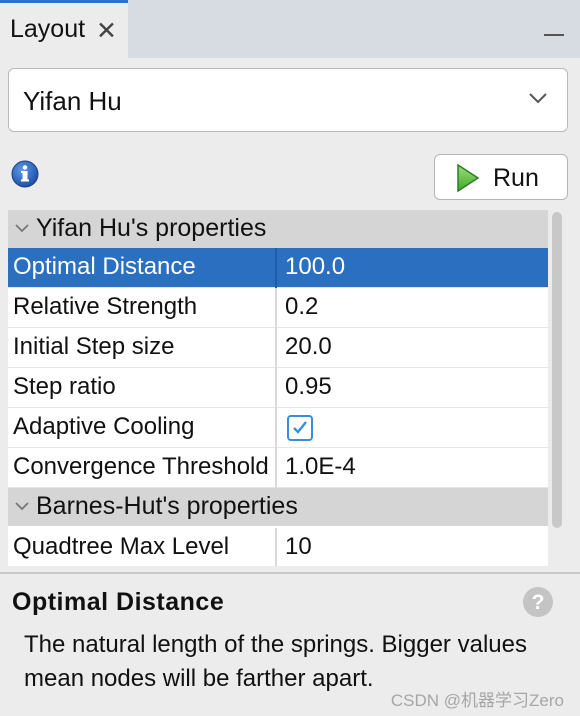  What do you see at coordinates (278, 348) in the screenshot?
I see `property-row-initial-step-size: Initial Step size 20.0` at bounding box center [278, 348].